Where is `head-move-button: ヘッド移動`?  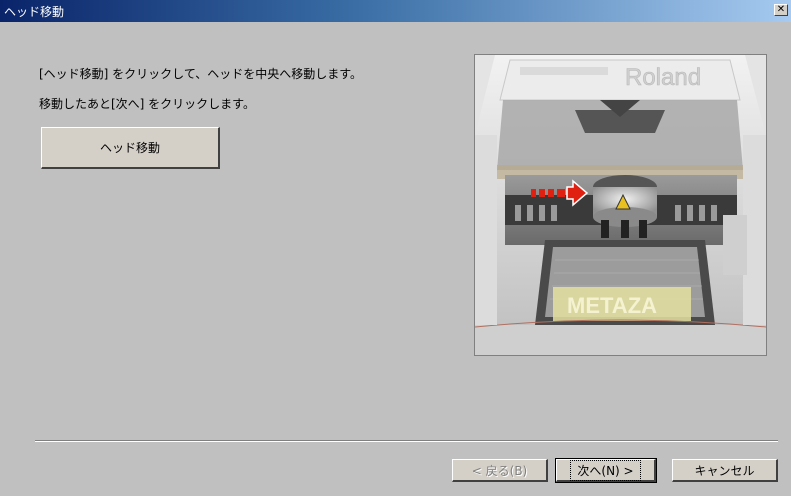
head-move-button: ヘッド移動 is located at coordinates (130, 148).